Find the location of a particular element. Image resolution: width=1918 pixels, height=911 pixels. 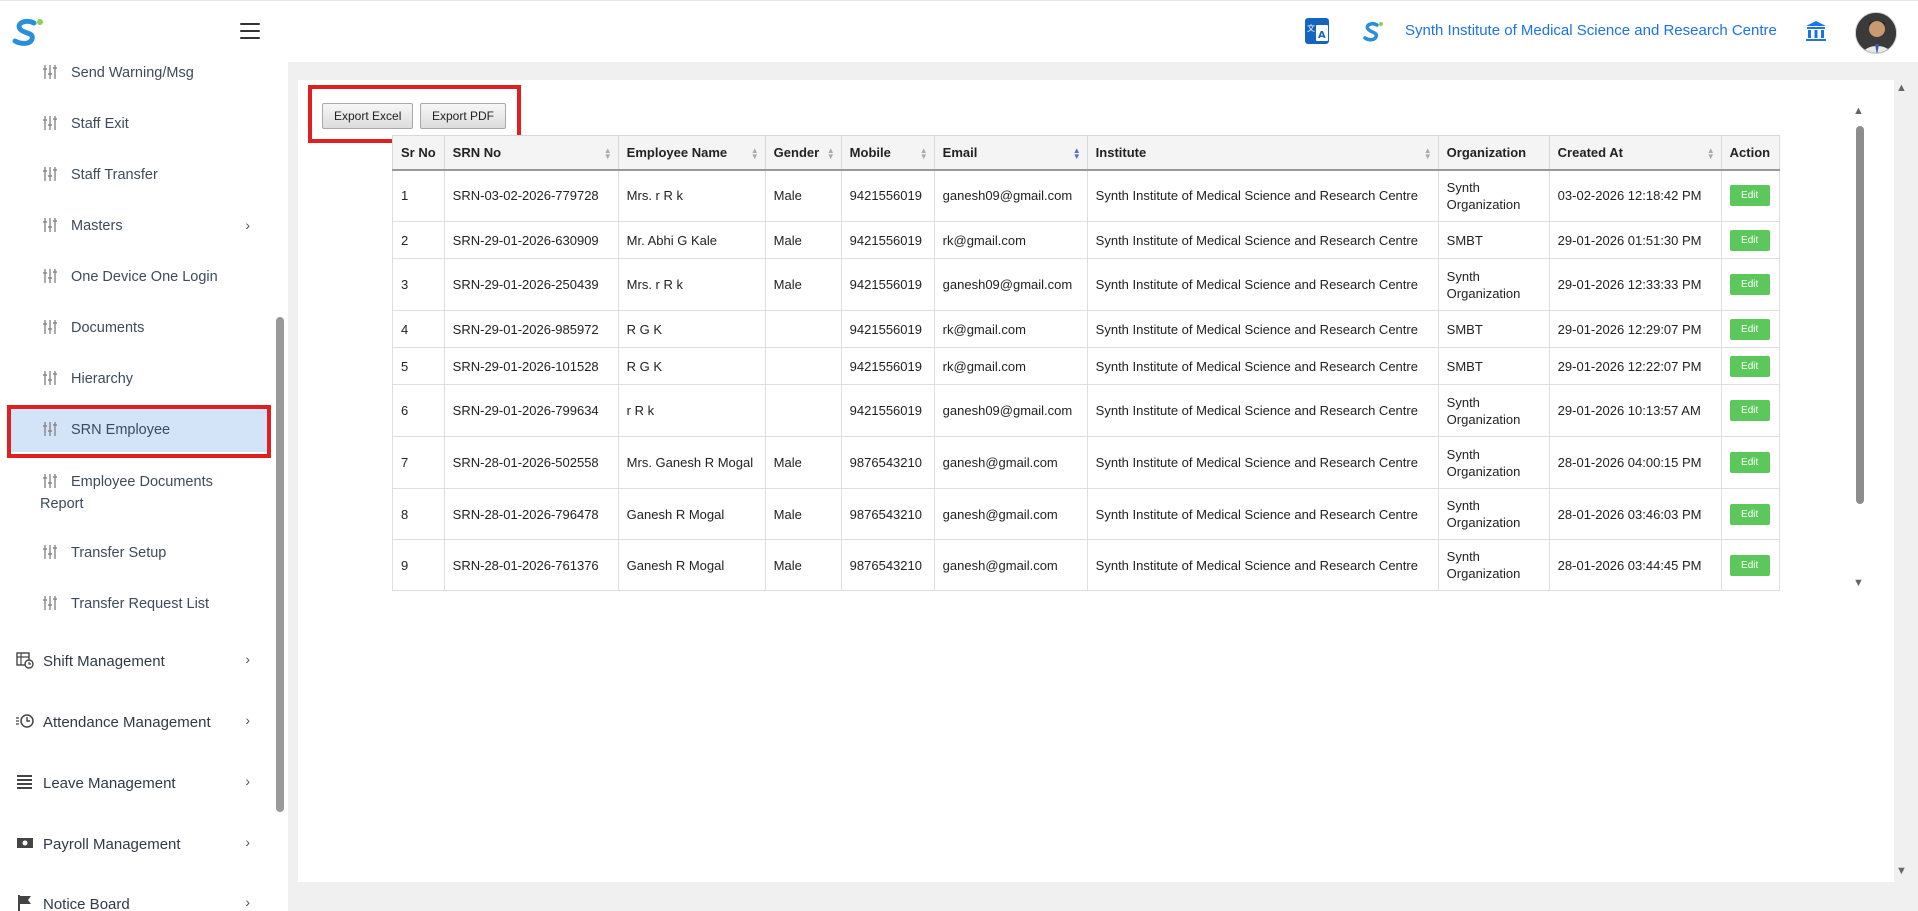

sidebar-item-employee-documents-report: Employee Documents Report is located at coordinates (135, 493).